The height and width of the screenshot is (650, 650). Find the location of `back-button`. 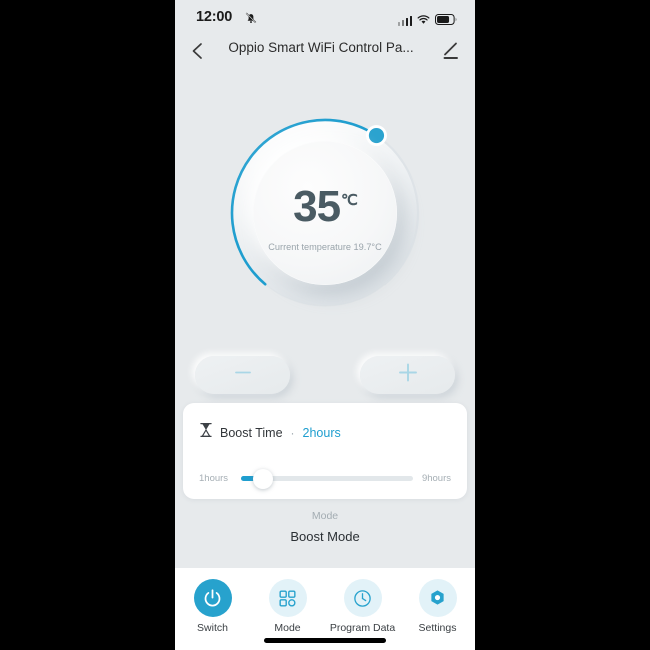

back-button is located at coordinates (198, 51).